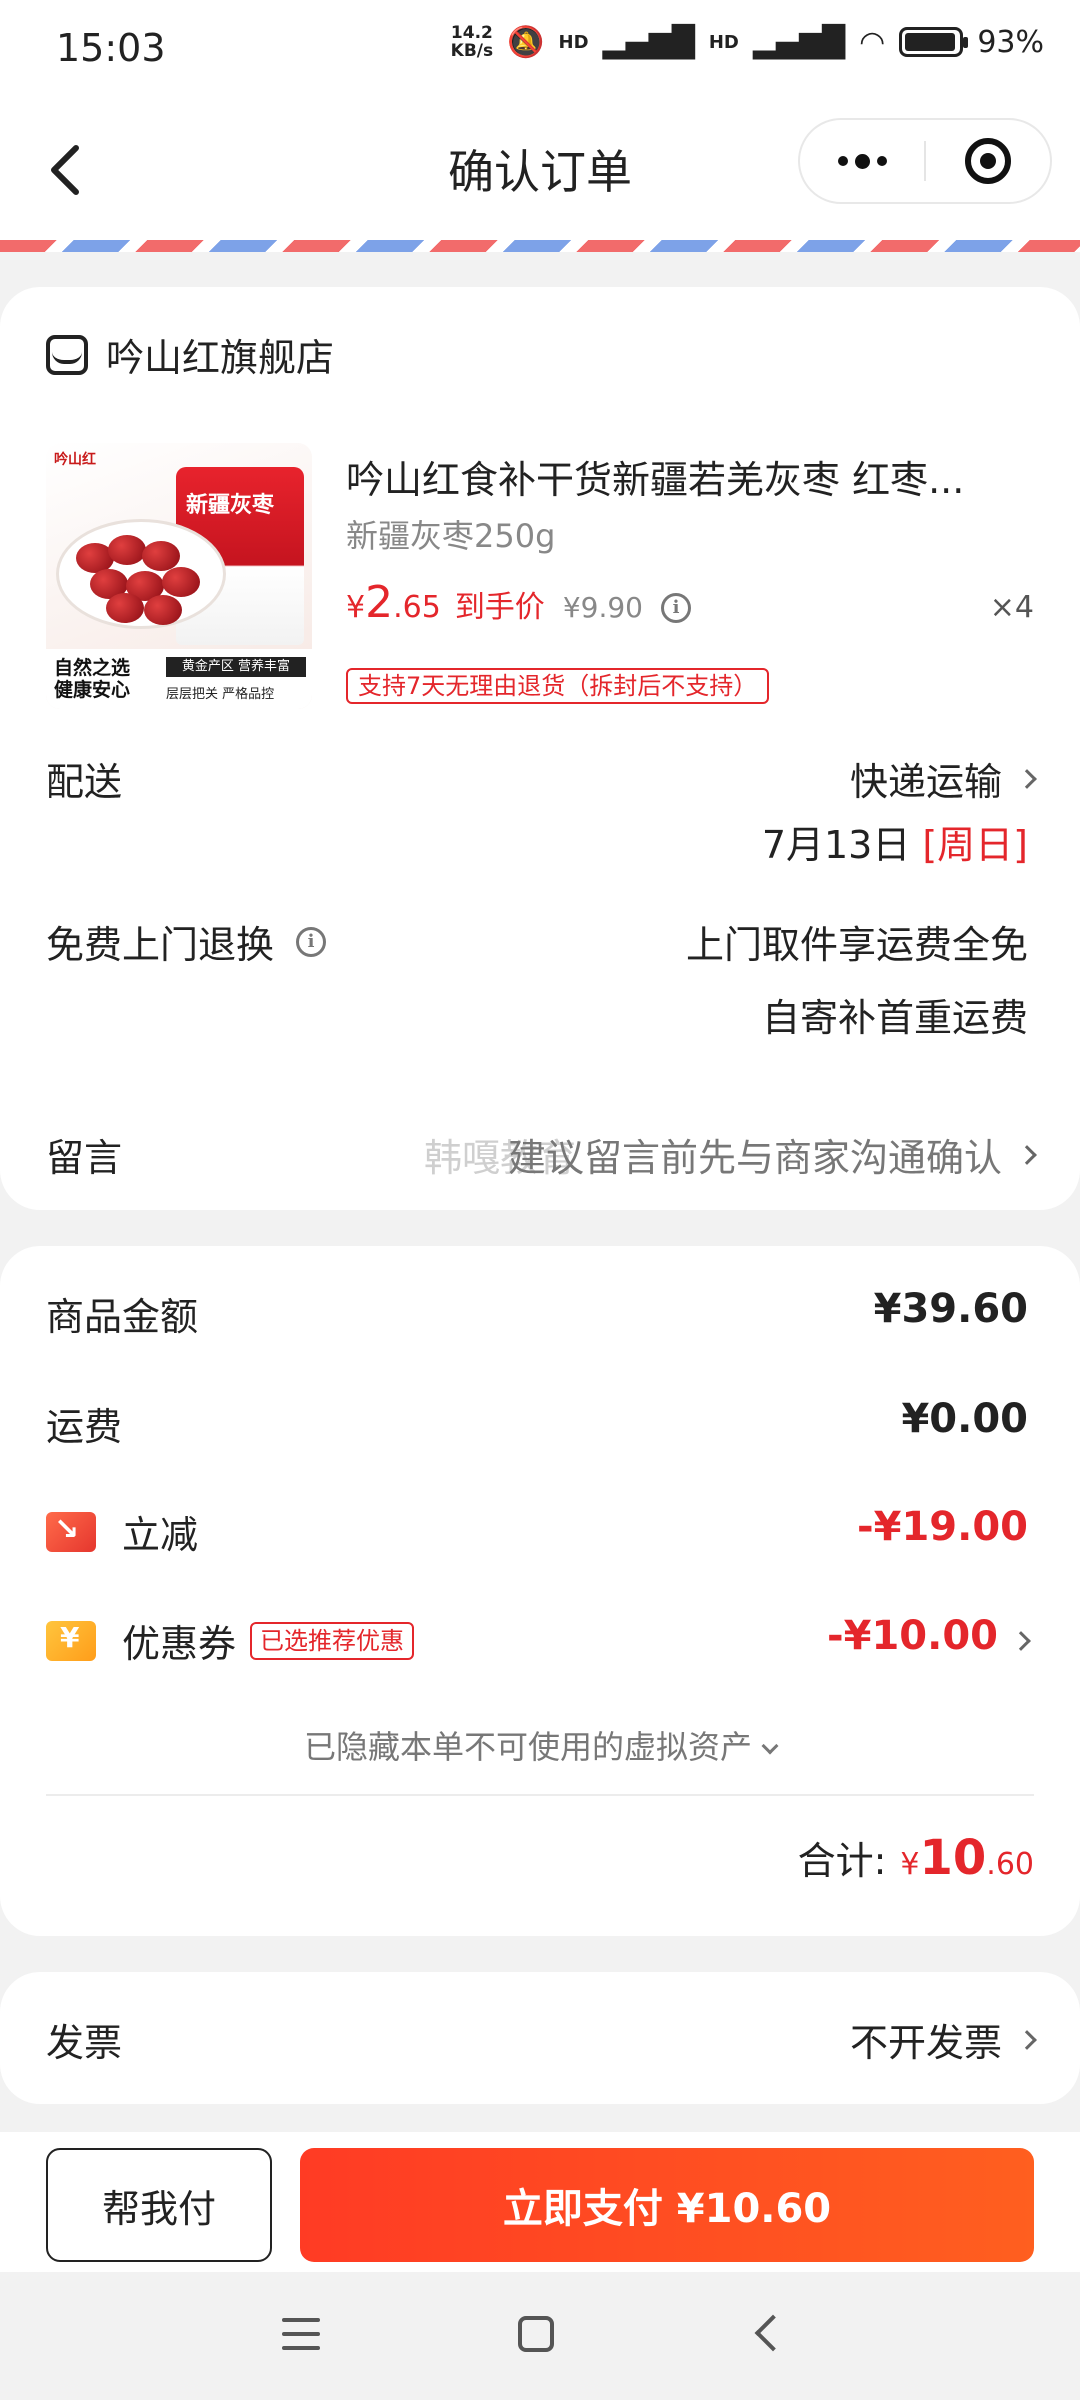 Image resolution: width=1080 pixels, height=2400 pixels. I want to click on free-return-info-icon: i, so click(311, 941).